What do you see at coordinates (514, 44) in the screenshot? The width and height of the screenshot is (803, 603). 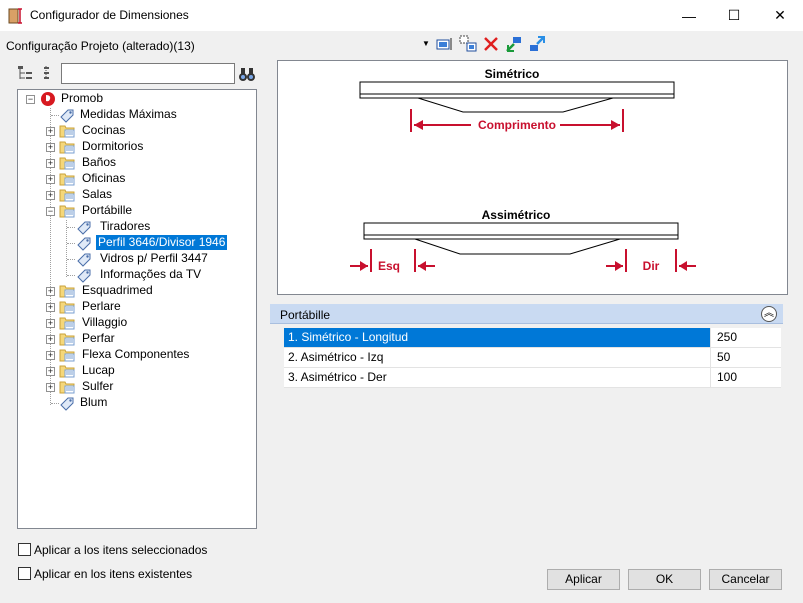 I see `import-icon` at bounding box center [514, 44].